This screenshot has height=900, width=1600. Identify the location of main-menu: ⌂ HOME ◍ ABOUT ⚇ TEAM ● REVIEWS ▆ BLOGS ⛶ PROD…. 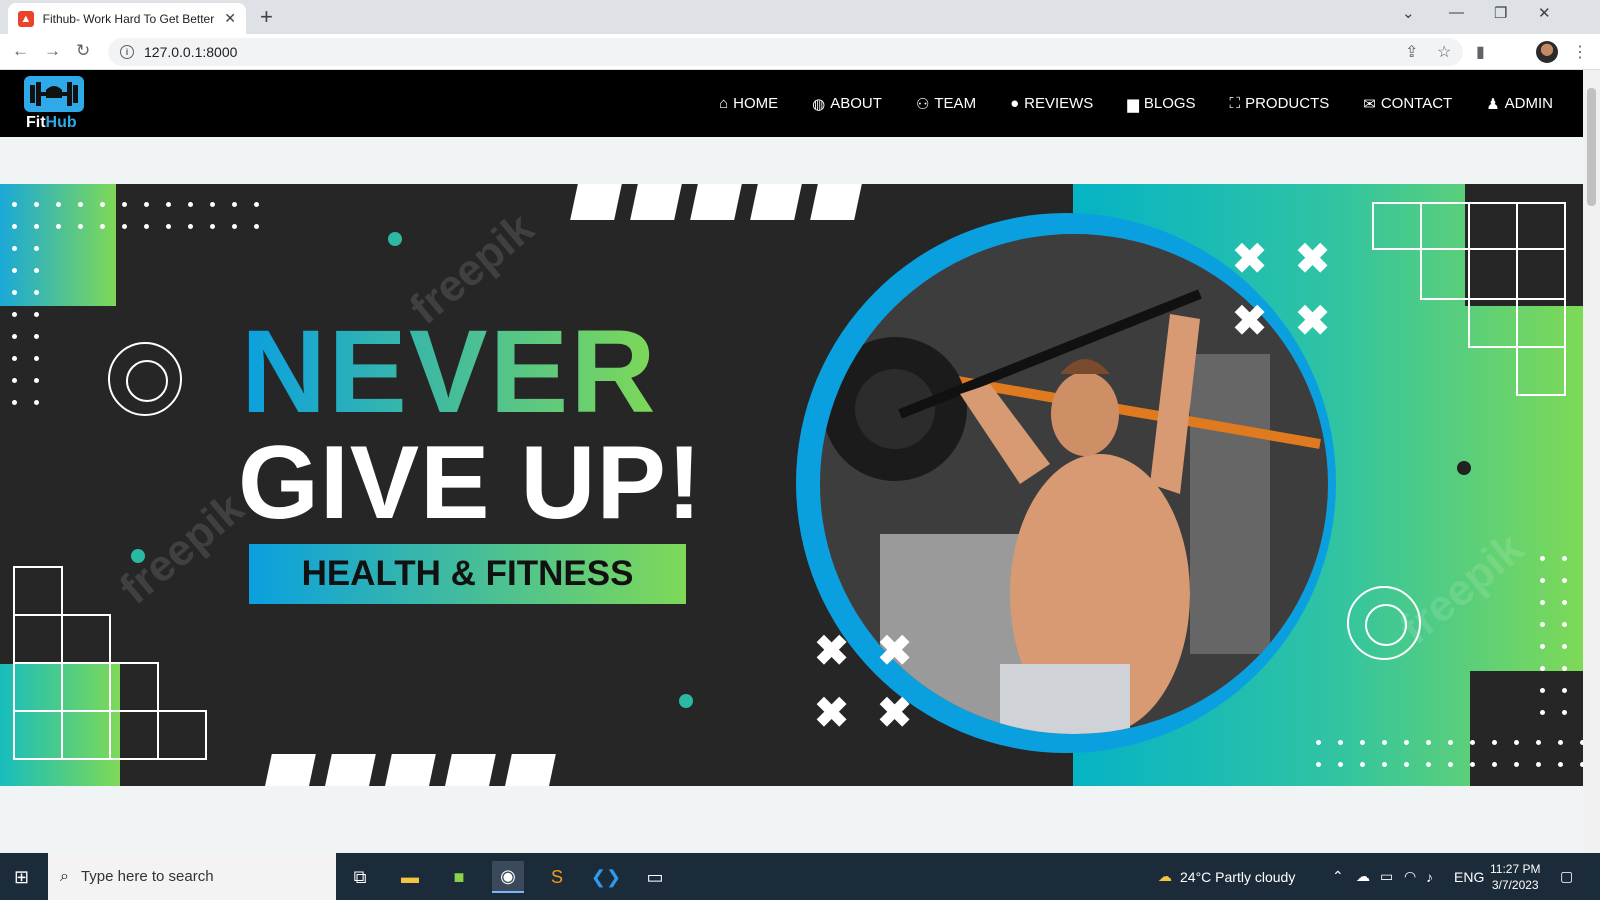
(1136, 103).